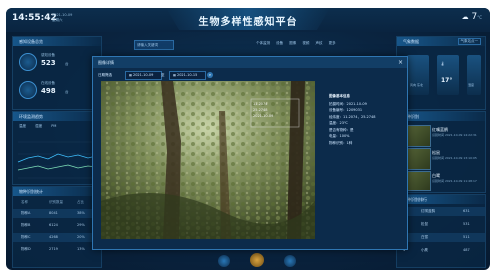 The width and height of the screenshot is (498, 275). I want to click on table-header: 名称 识别数量 占比, so click(57, 202).